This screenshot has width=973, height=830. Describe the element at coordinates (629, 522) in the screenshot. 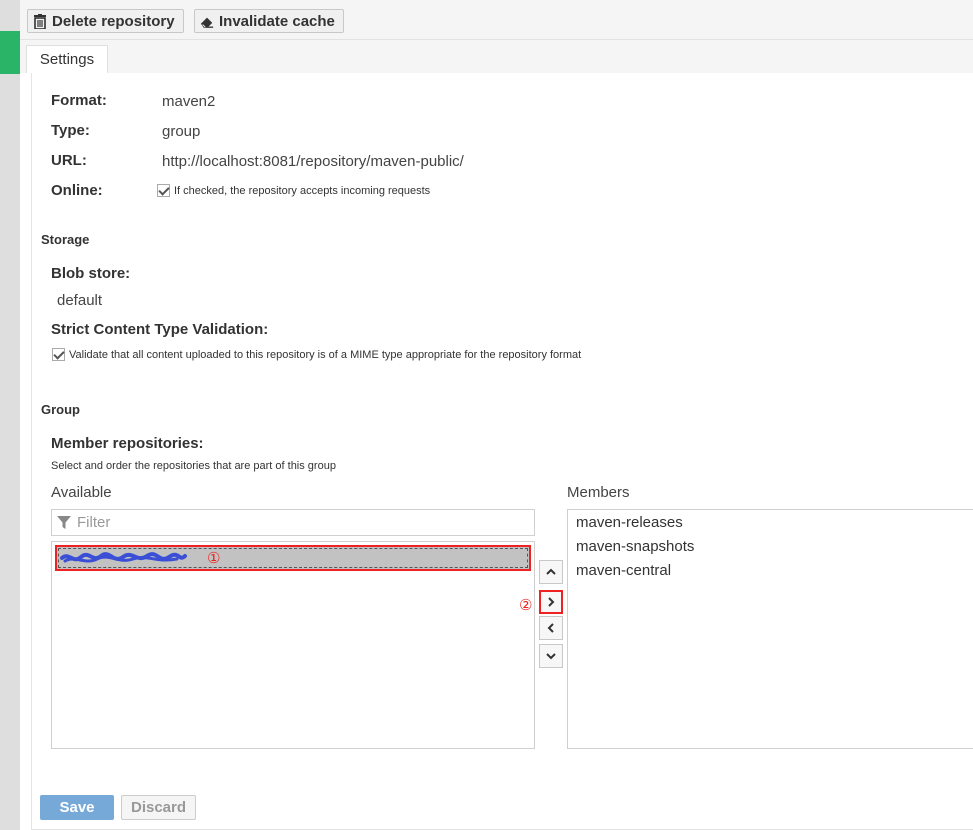

I see `list-item: maven-releases` at that location.